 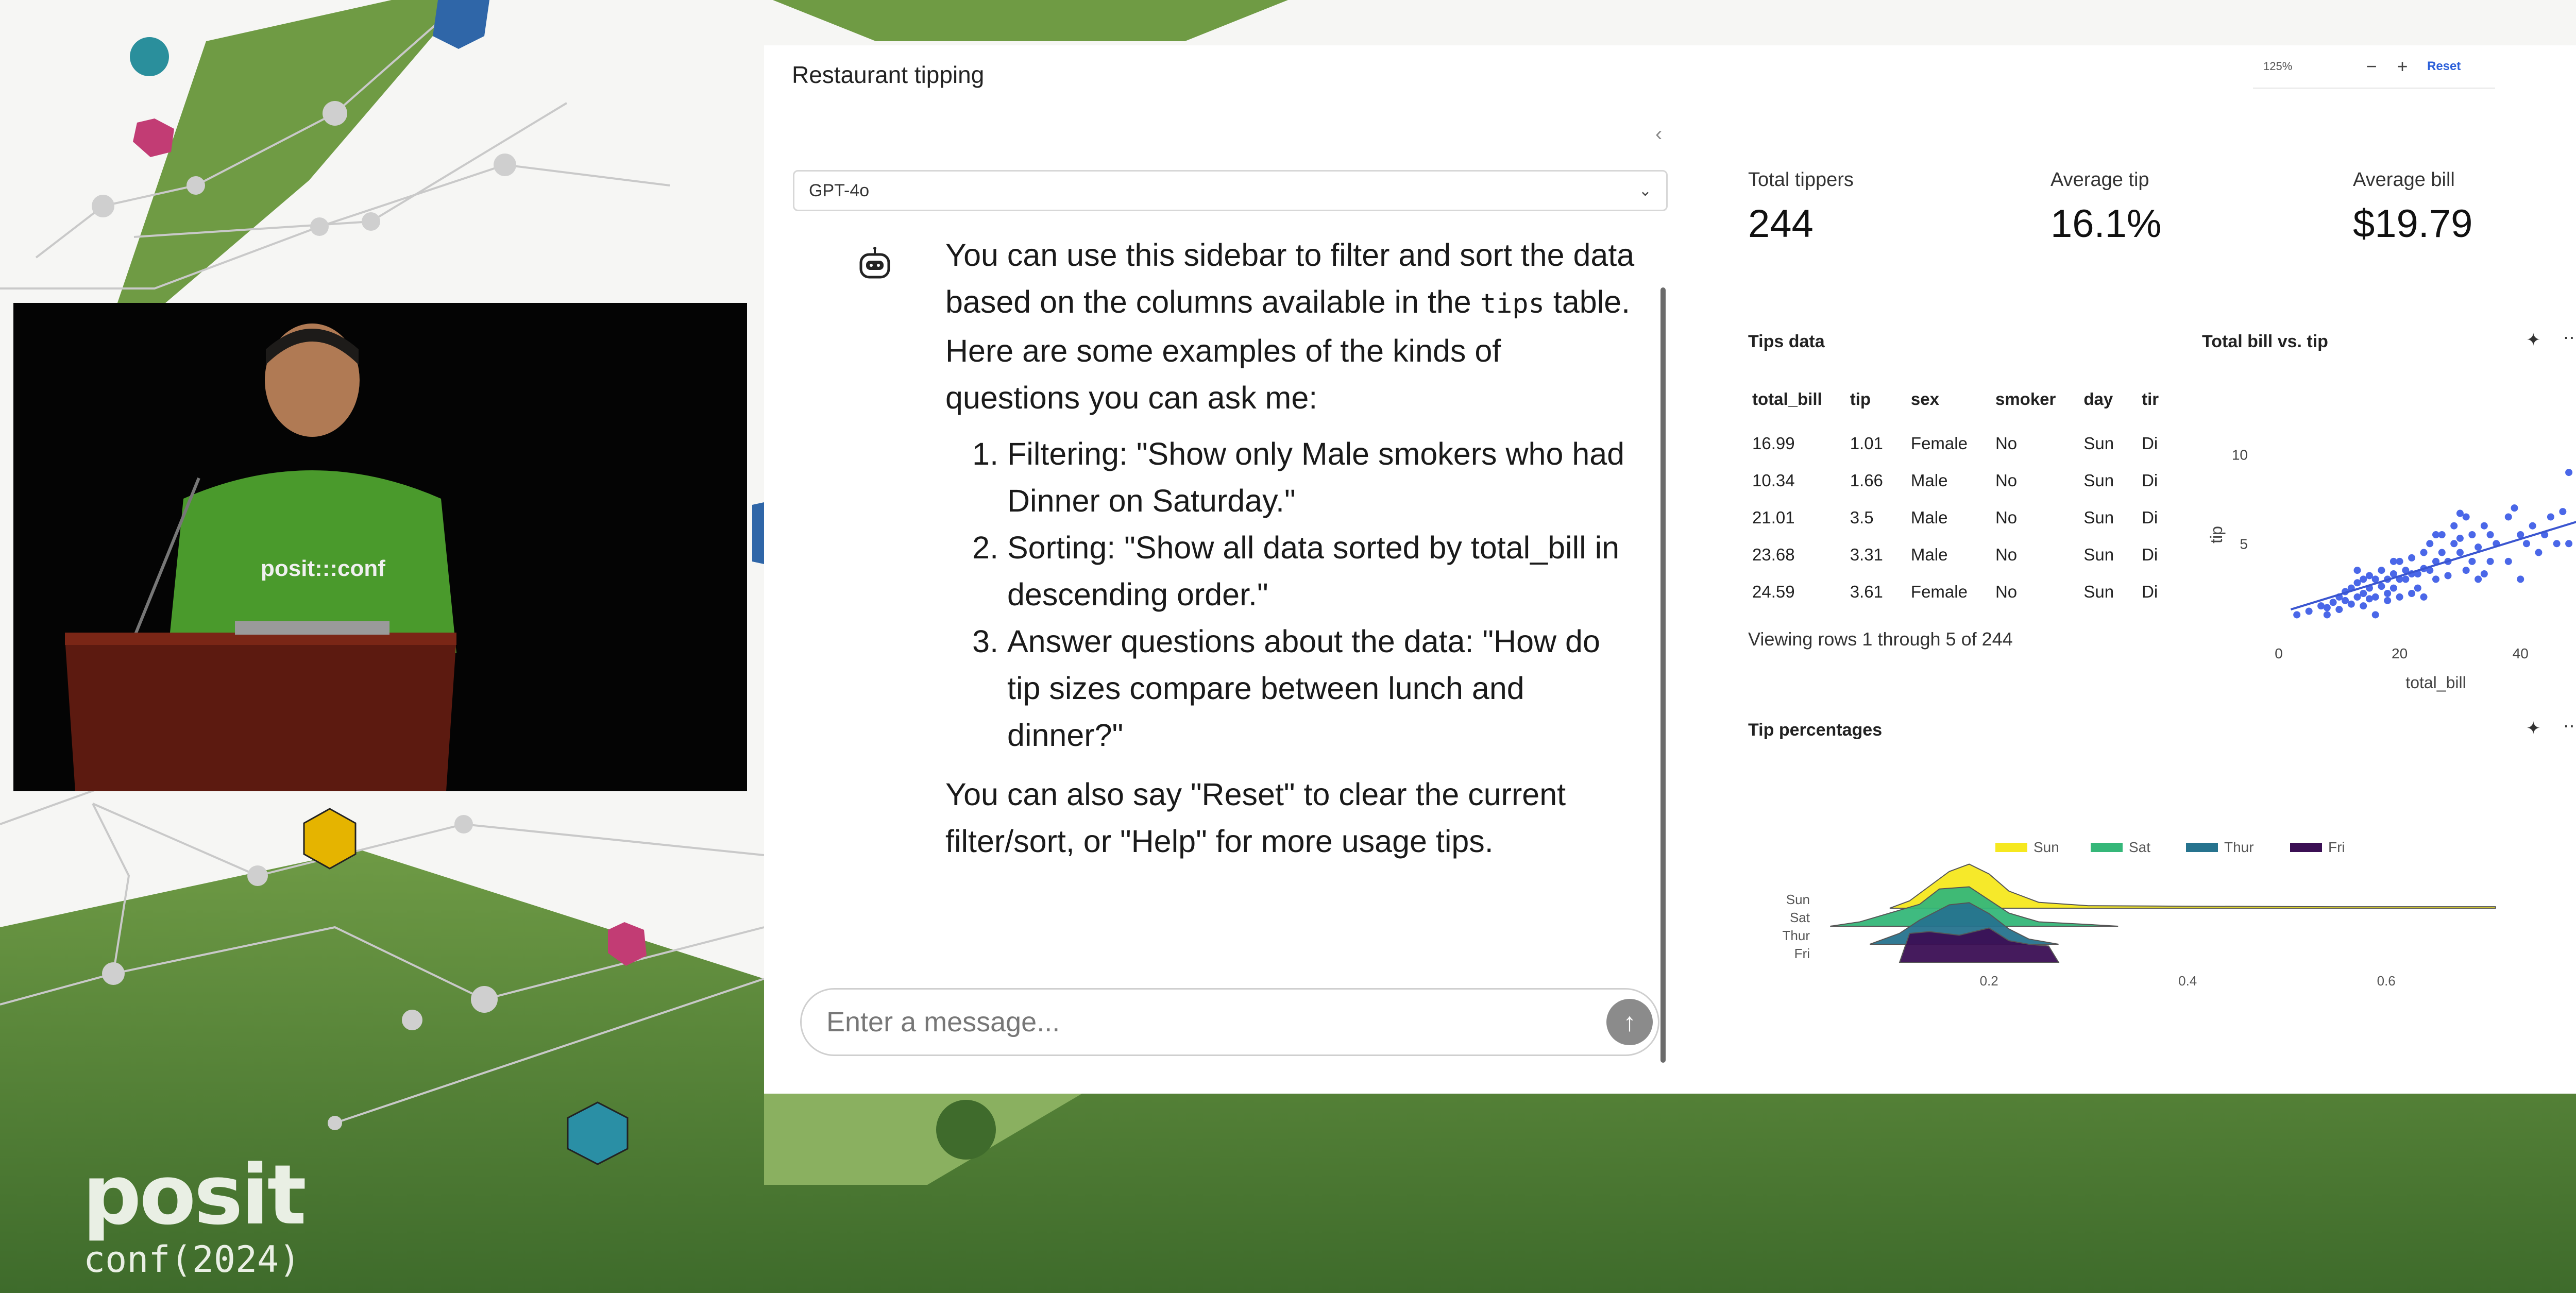 What do you see at coordinates (1659, 134) in the screenshot?
I see `chevron-left-icon: ‹` at bounding box center [1659, 134].